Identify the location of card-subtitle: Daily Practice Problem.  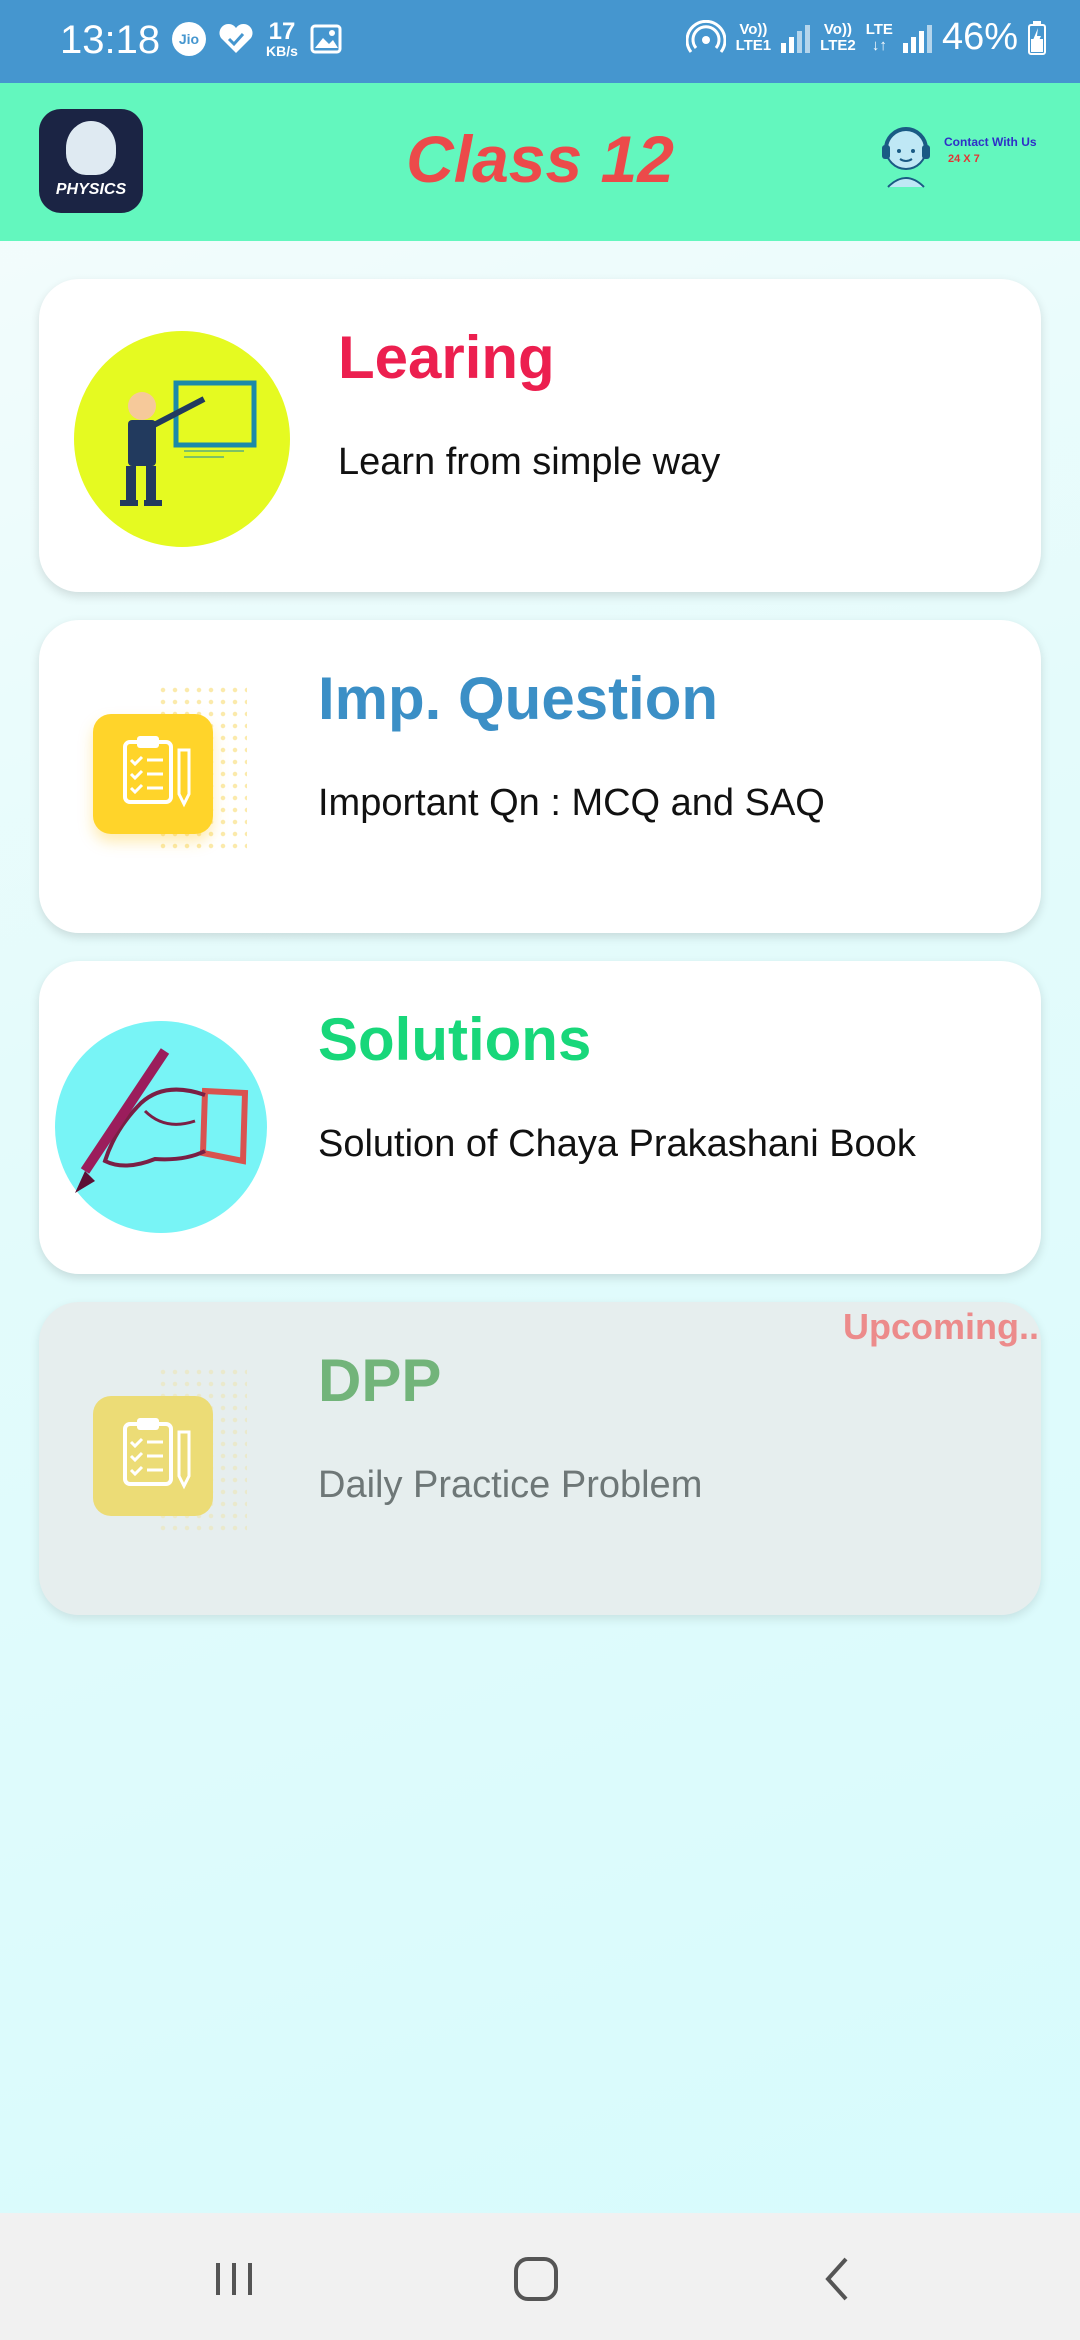
(510, 1485).